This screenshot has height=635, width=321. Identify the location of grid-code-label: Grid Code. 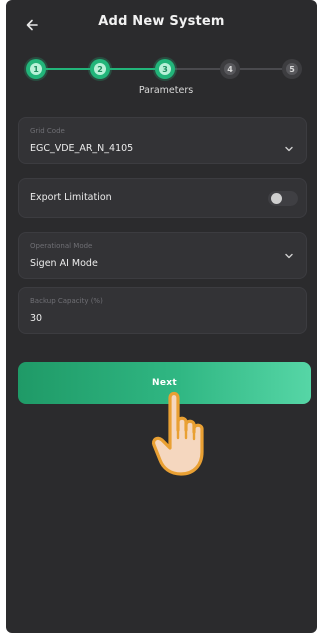
(47, 131).